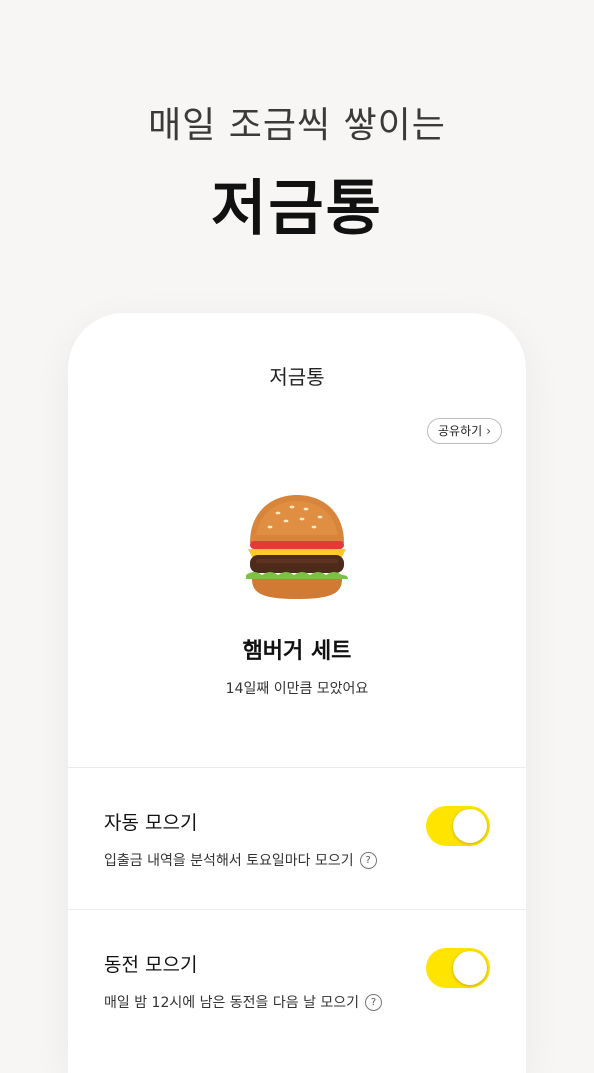 Image resolution: width=594 pixels, height=1073 pixels. I want to click on setting-description: 입출금 내역을 분석해서 토요일마다 모으기 ?, so click(240, 860).